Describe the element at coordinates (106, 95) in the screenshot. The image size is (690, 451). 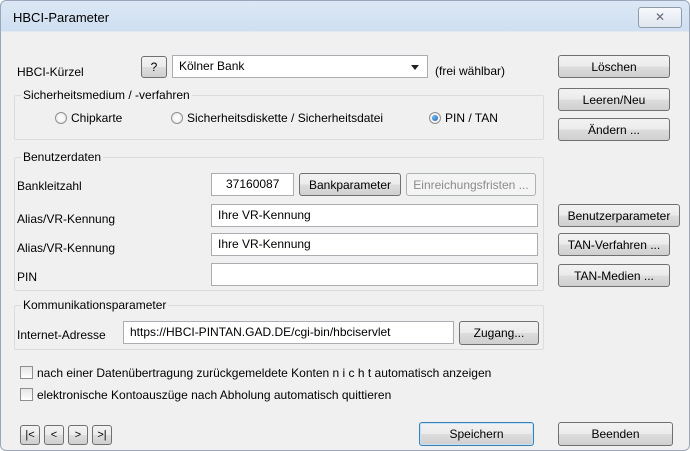
I see `security-group-title: Sicherheitsmedium / -verfahren` at that location.